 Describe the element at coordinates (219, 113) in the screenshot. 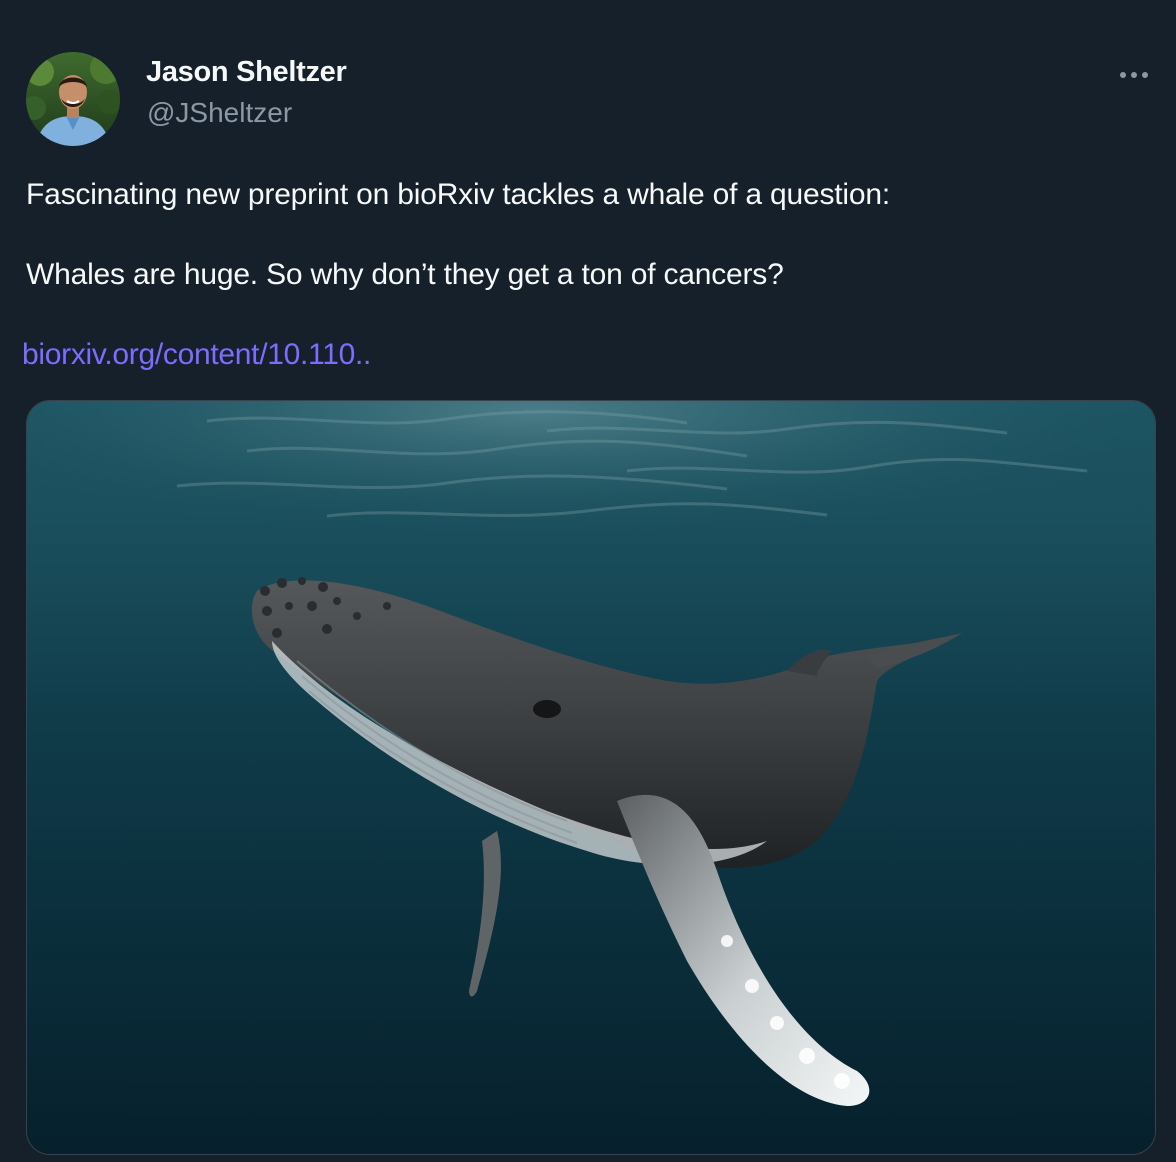

I see `author-handle: @JSheltzer` at that location.